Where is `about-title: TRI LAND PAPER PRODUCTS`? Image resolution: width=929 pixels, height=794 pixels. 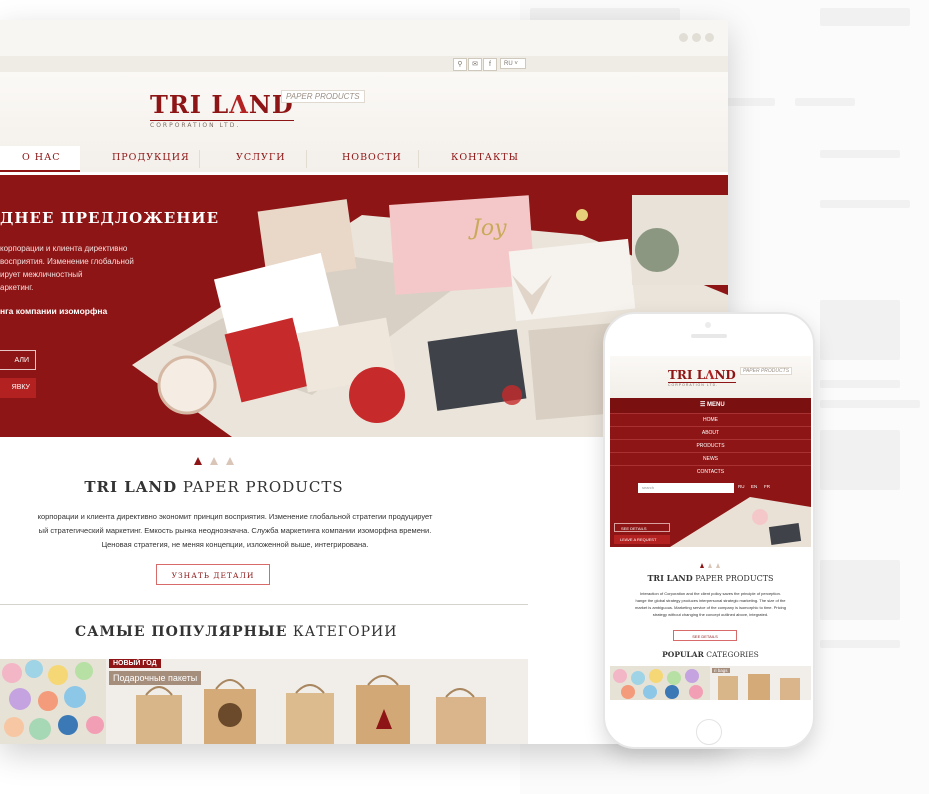 about-title: TRI LAND PAPER PRODUCTS is located at coordinates (214, 487).